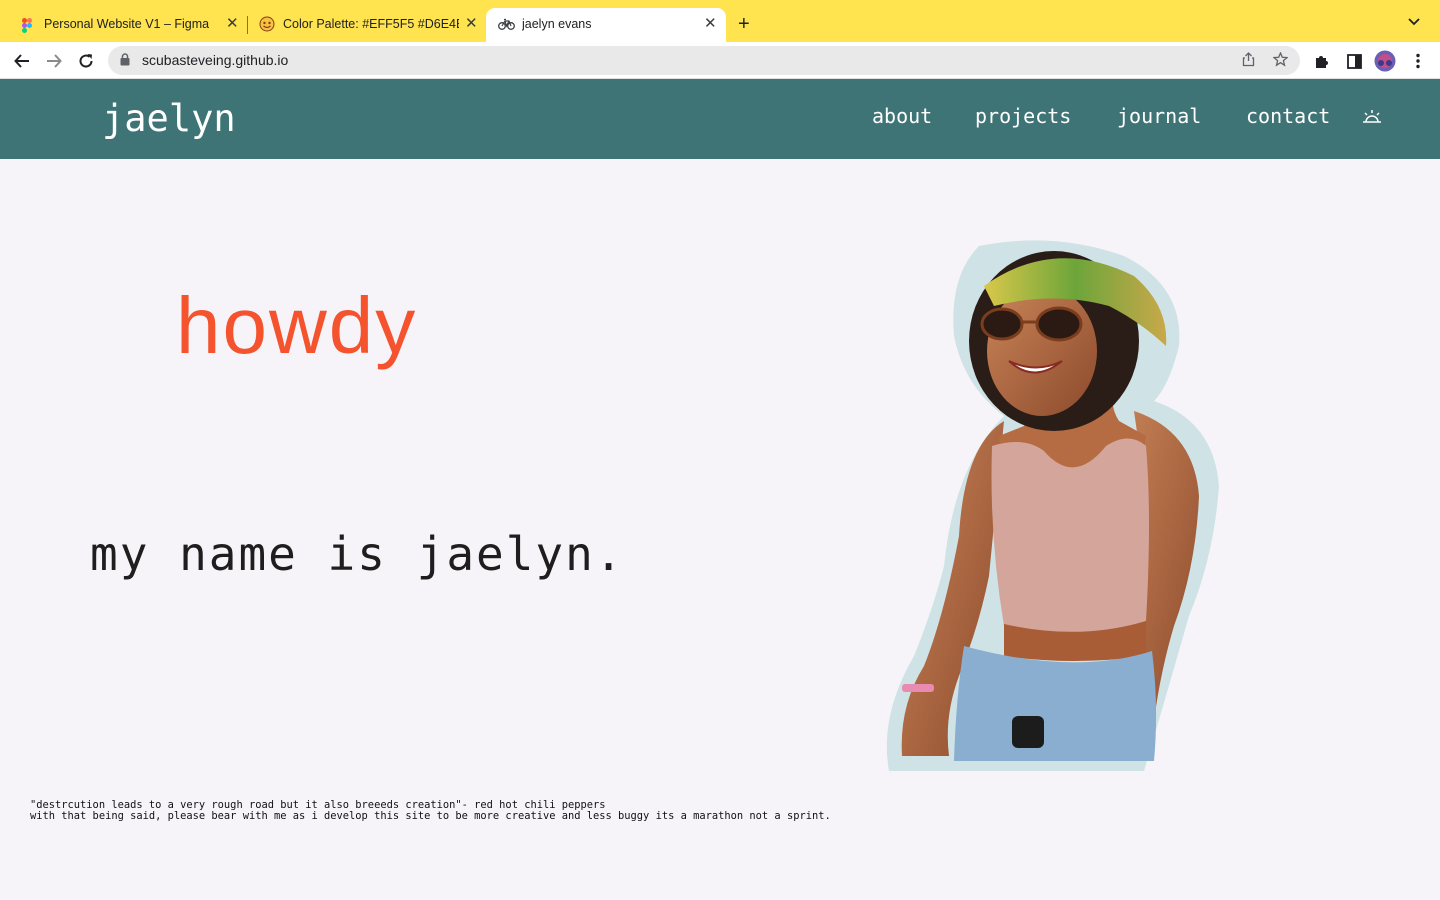 The height and width of the screenshot is (900, 1440). What do you see at coordinates (215, 60) in the screenshot?
I see `url-text: scubasteveing.github.io` at bounding box center [215, 60].